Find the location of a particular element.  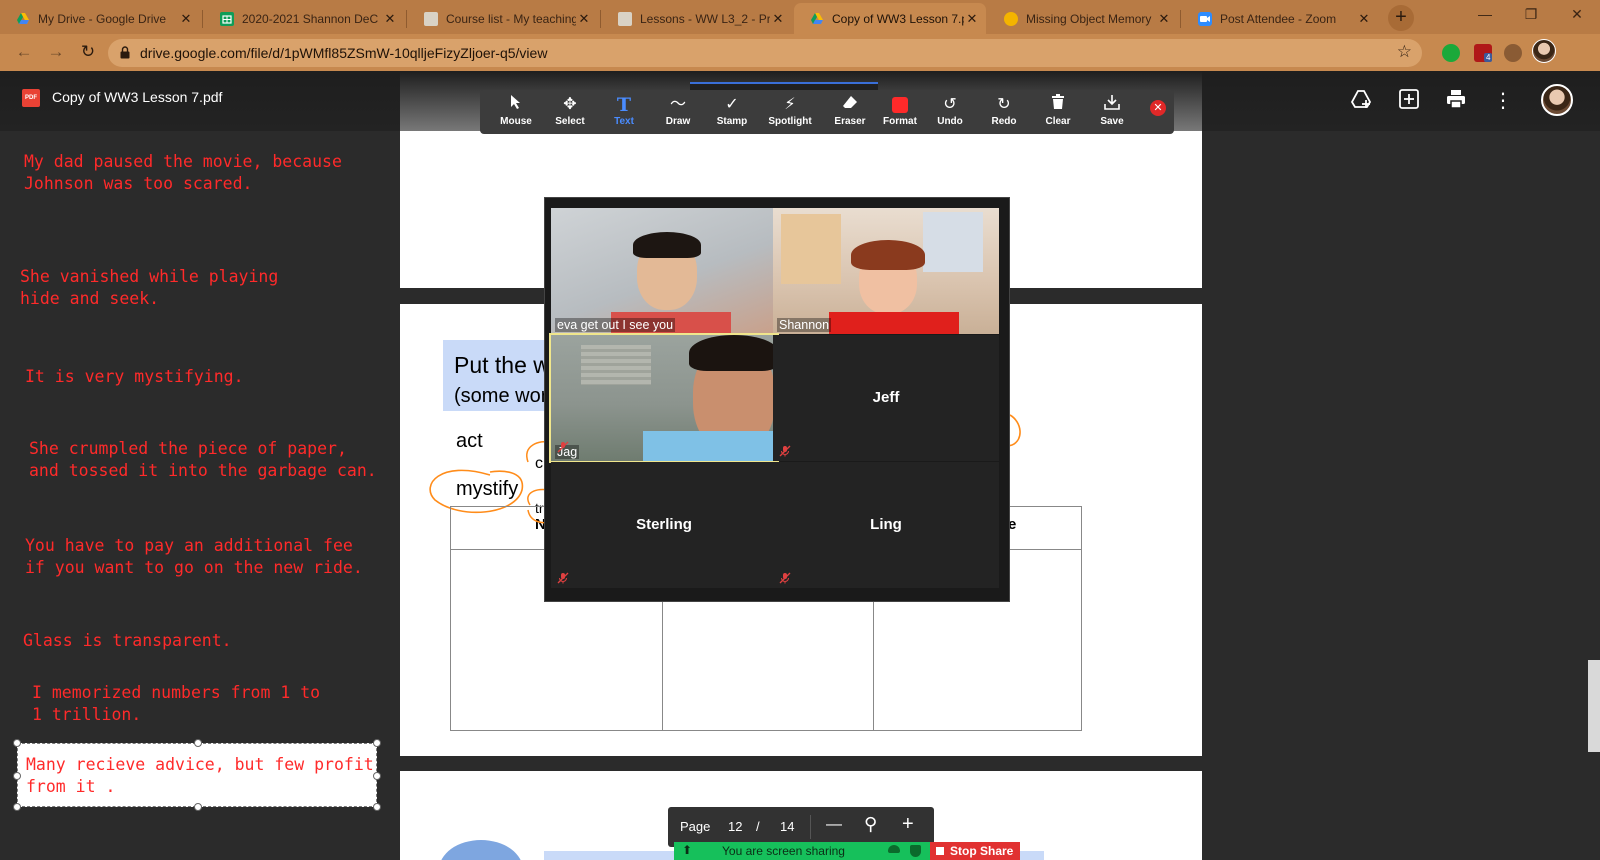

tool-label: Undo is located at coordinates (950, 121).